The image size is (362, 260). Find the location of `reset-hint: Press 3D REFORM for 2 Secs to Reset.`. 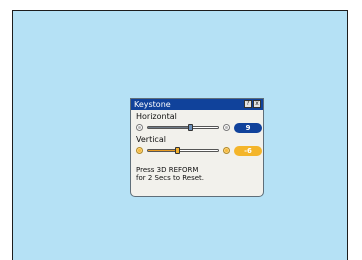

reset-hint: Press 3D REFORM for 2 Secs to Reset. is located at coordinates (170, 174).